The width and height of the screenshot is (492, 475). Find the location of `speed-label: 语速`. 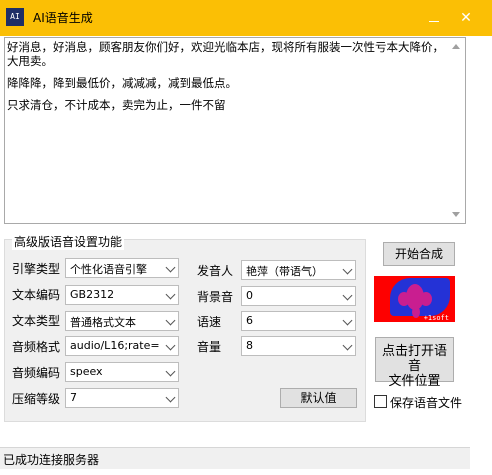

speed-label: 语速 is located at coordinates (209, 322).